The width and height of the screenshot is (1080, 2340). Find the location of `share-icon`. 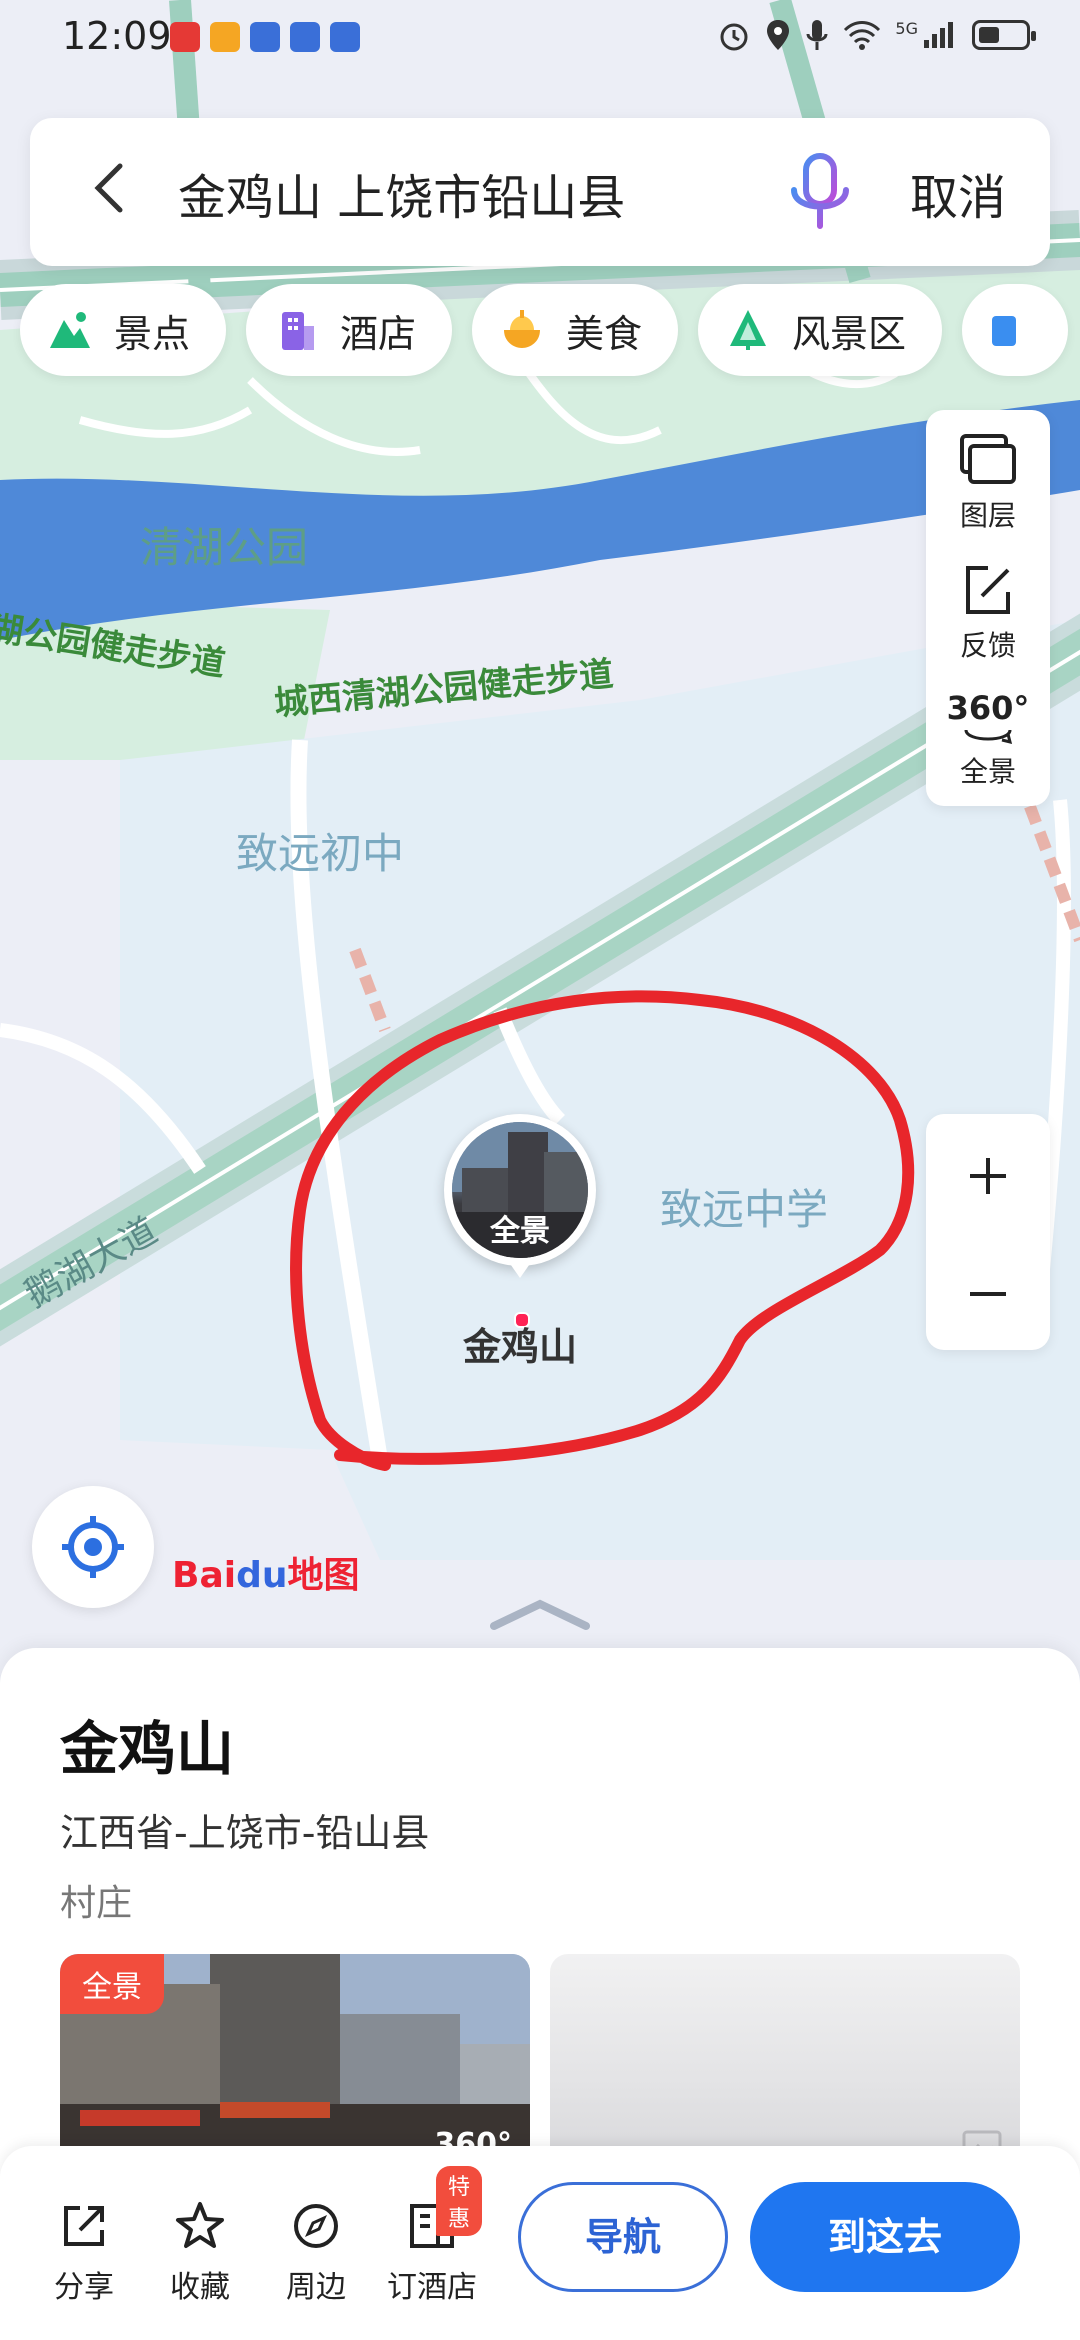

share-icon is located at coordinates (84, 2226).